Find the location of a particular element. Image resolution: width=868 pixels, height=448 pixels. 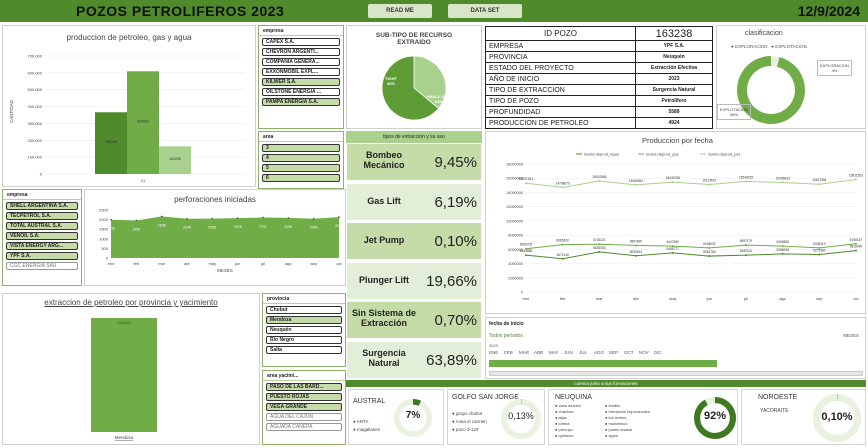

slicer-chip: CAPEX S.A. is located at coordinates (301, 42).